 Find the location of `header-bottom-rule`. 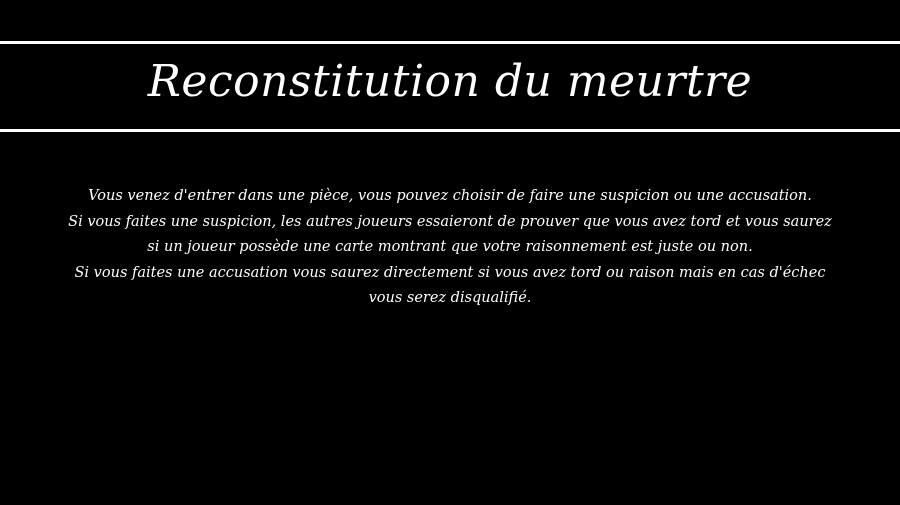

header-bottom-rule is located at coordinates (450, 130).